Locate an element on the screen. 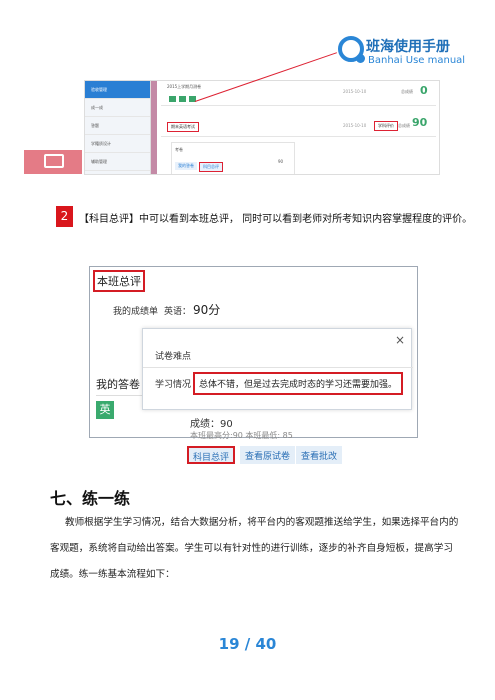  exam-title: 2015上学期月测卷 is located at coordinates (184, 86).